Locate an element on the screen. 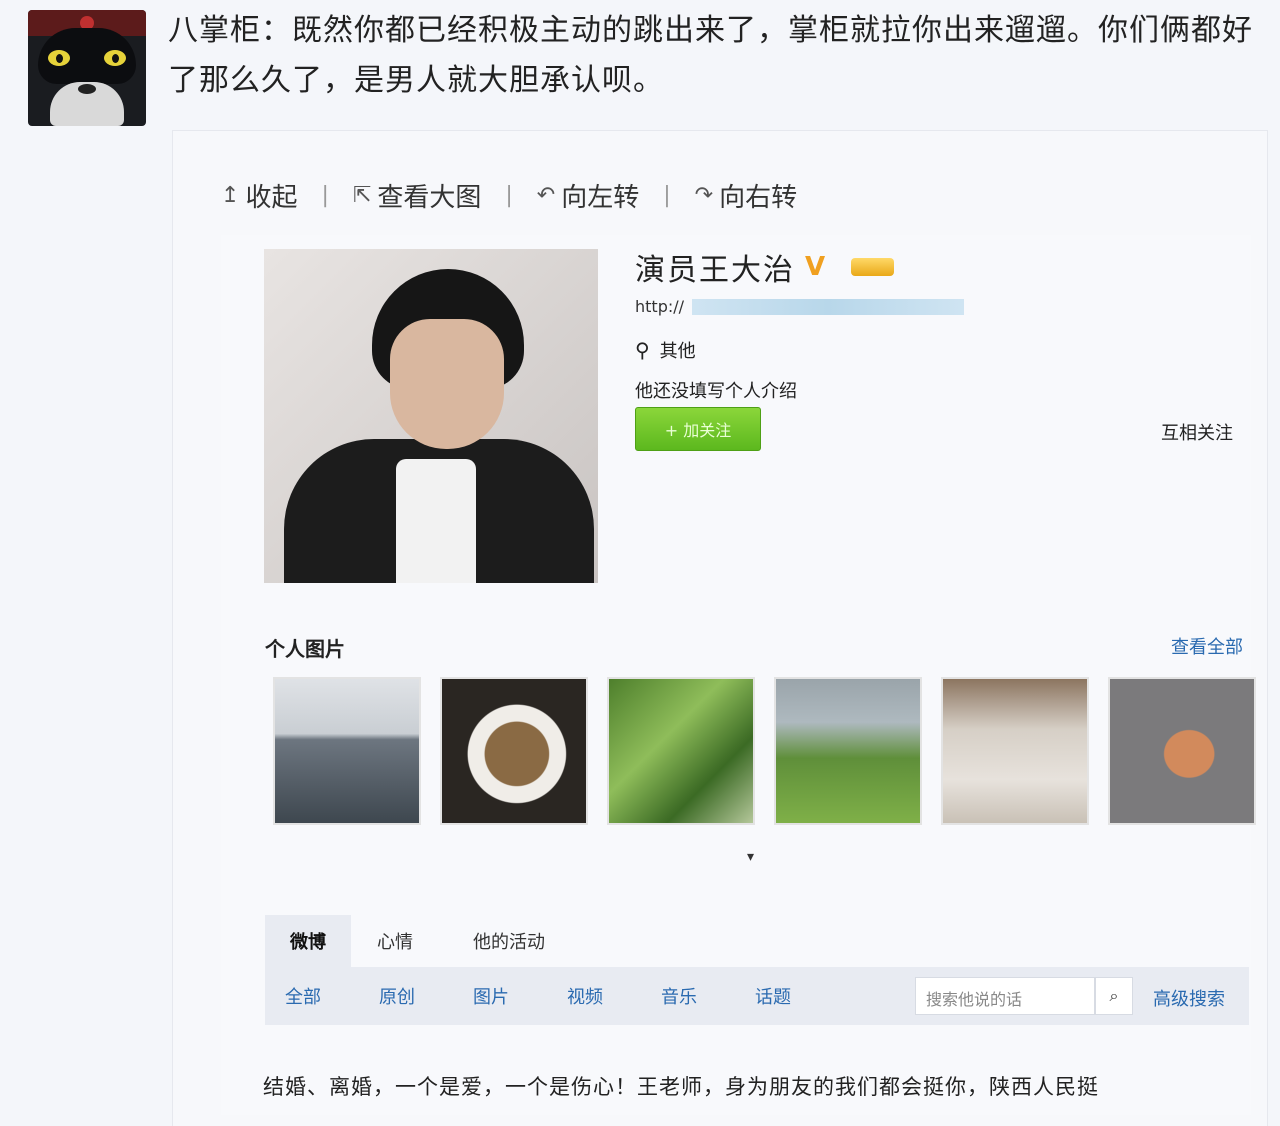  expand-icon: ⇱ is located at coordinates (362, 195).